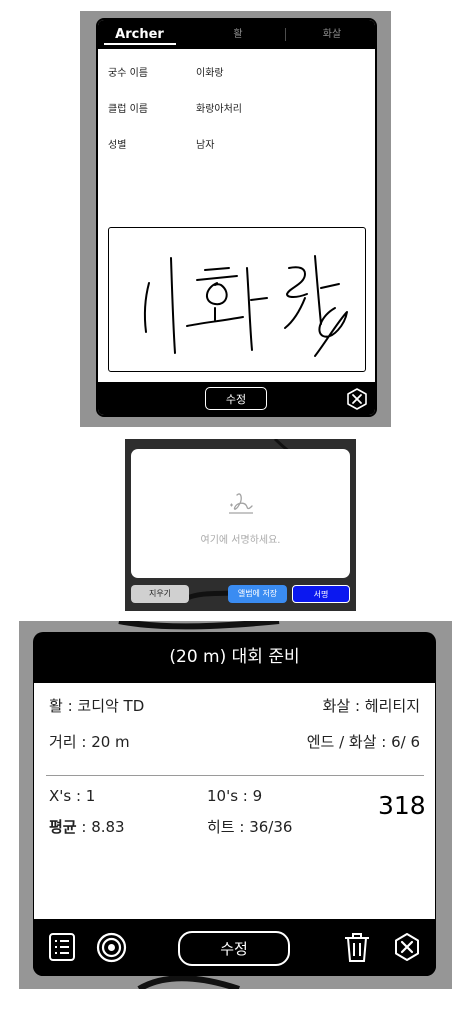 Image resolution: width=471 pixels, height=1024 pixels. What do you see at coordinates (257, 594) in the screenshot?
I see `save-to-album-button: 앨범에 저장` at bounding box center [257, 594].